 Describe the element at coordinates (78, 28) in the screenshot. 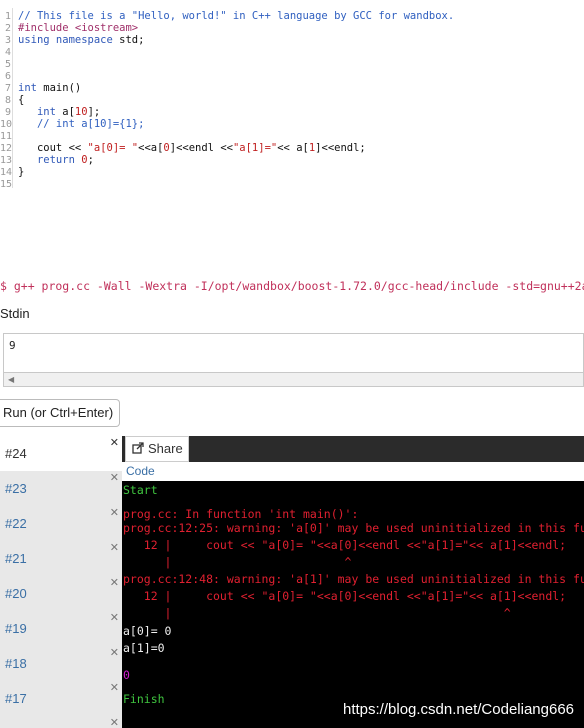

I see `code-text: #include <iostream>` at that location.